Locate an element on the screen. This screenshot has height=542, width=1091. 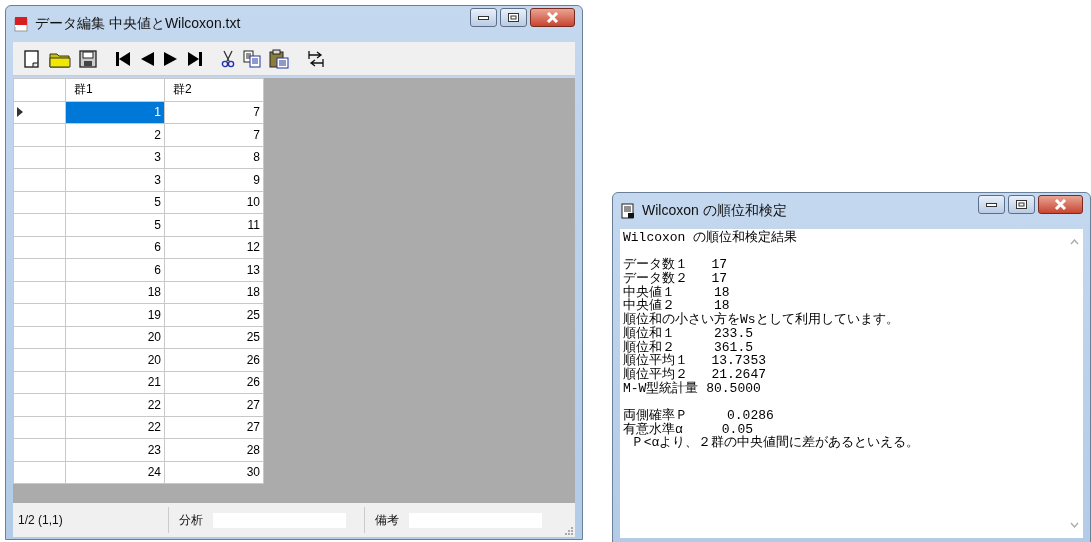
result-line: 順位和１ 233.5 is located at coordinates (688, 333).